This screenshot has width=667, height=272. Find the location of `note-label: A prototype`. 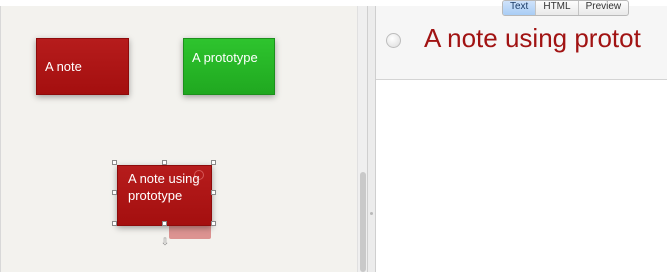

note-label: A prototype is located at coordinates (225, 57).